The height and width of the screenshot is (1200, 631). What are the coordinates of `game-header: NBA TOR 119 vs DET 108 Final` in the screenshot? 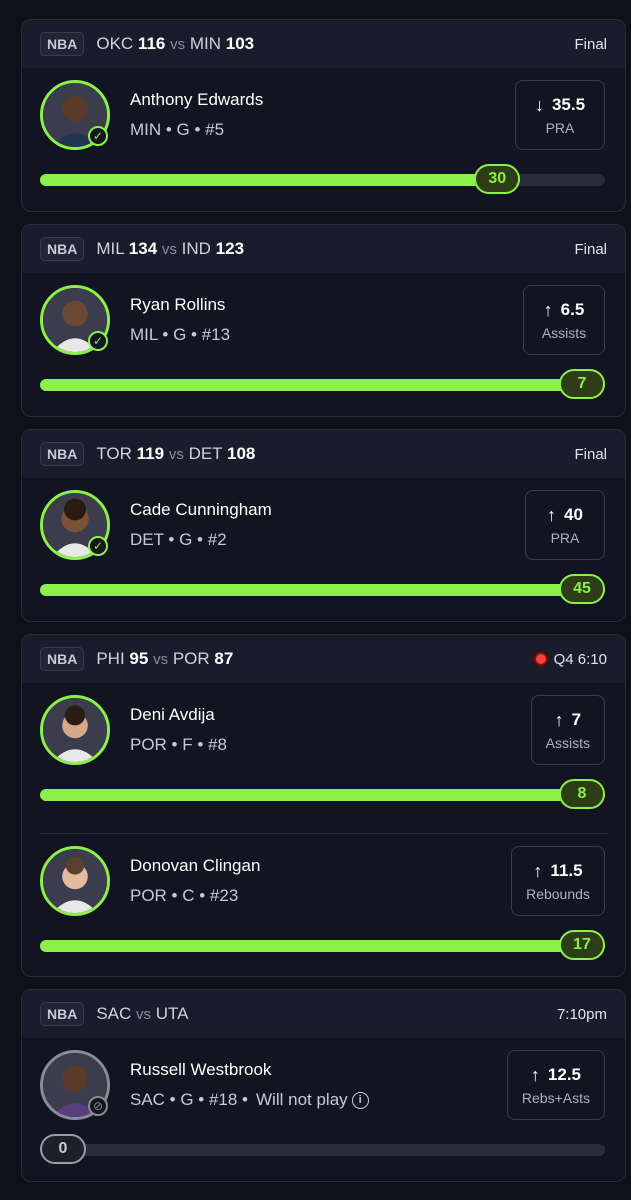 It's located at (323, 454).